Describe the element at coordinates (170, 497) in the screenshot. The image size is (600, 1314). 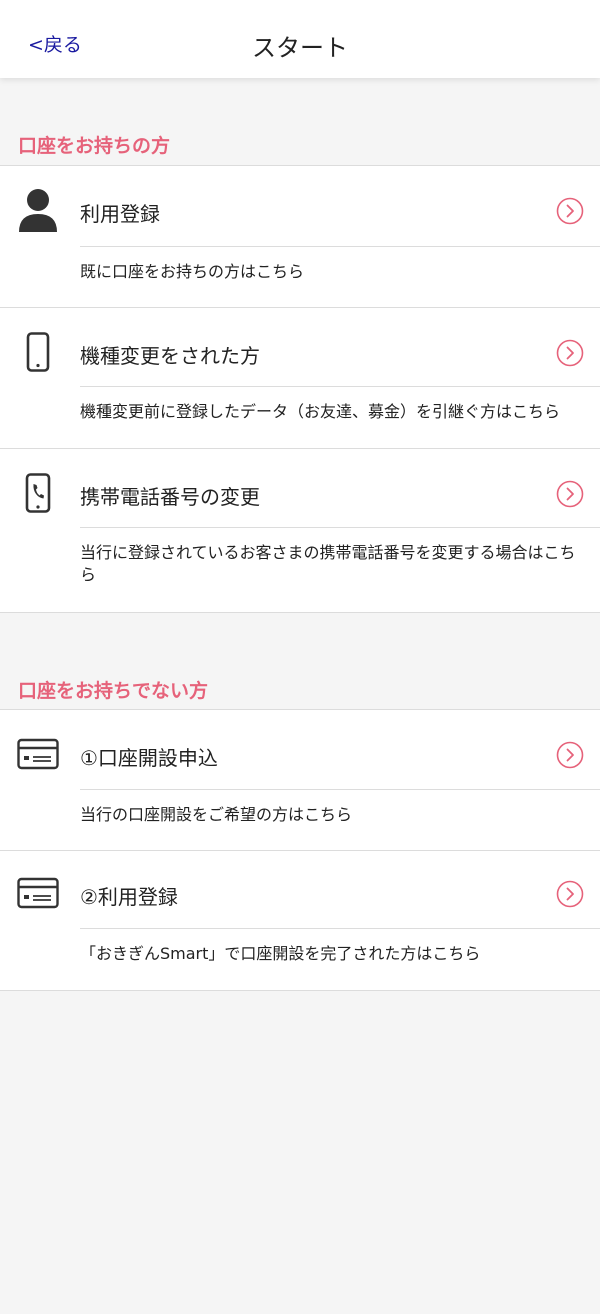
I see `menu-item-title: 携帯電話番号の変更` at that location.